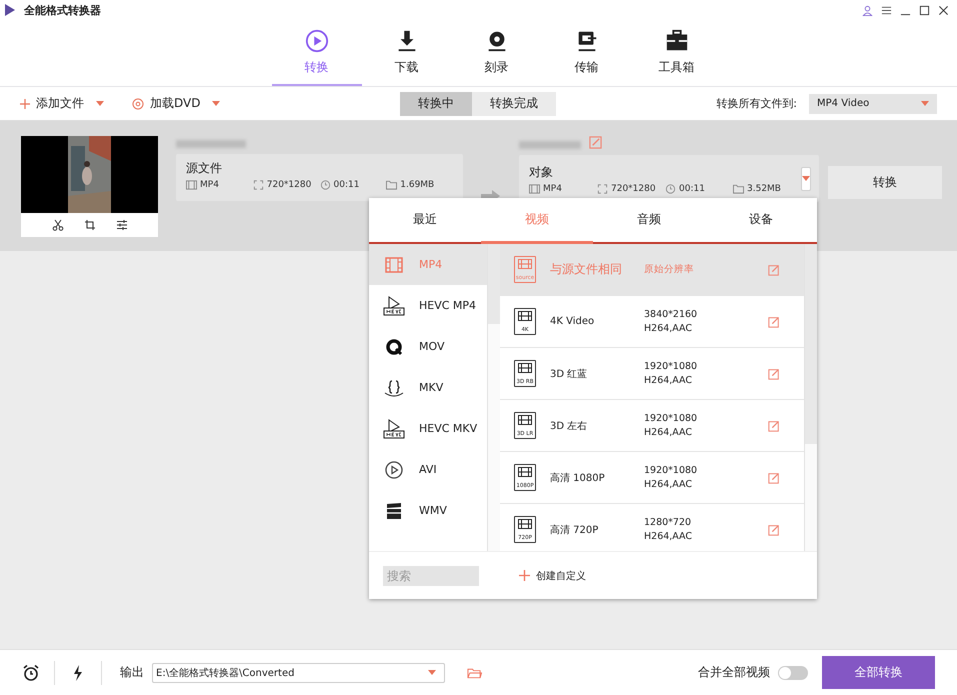  Describe the element at coordinates (58, 225) in the screenshot. I see `scissors-icon` at that location.